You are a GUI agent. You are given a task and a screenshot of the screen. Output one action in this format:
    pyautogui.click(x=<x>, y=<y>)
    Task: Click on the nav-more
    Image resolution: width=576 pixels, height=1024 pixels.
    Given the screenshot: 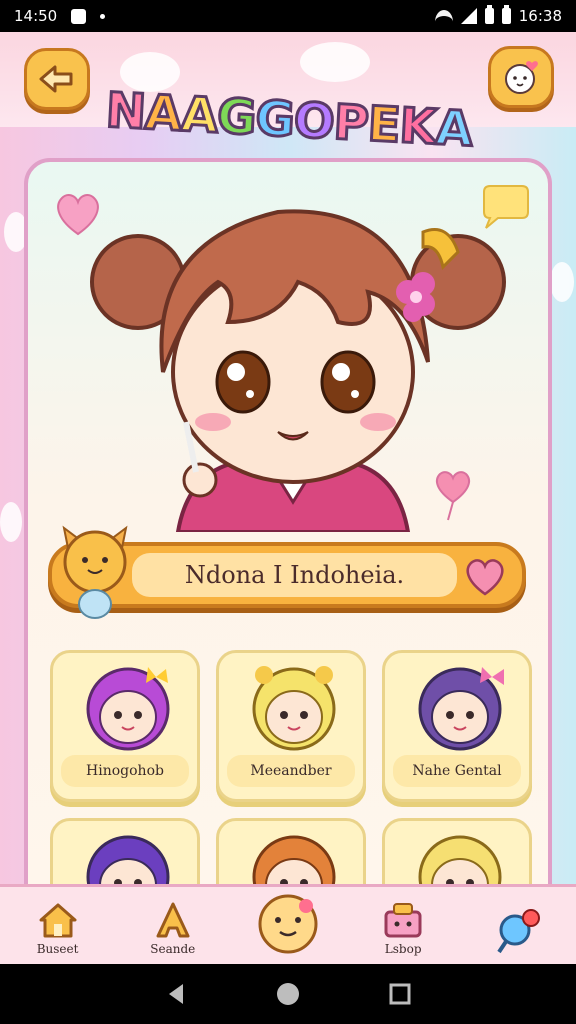 What is the action you would take?
    pyautogui.click(x=518, y=932)
    